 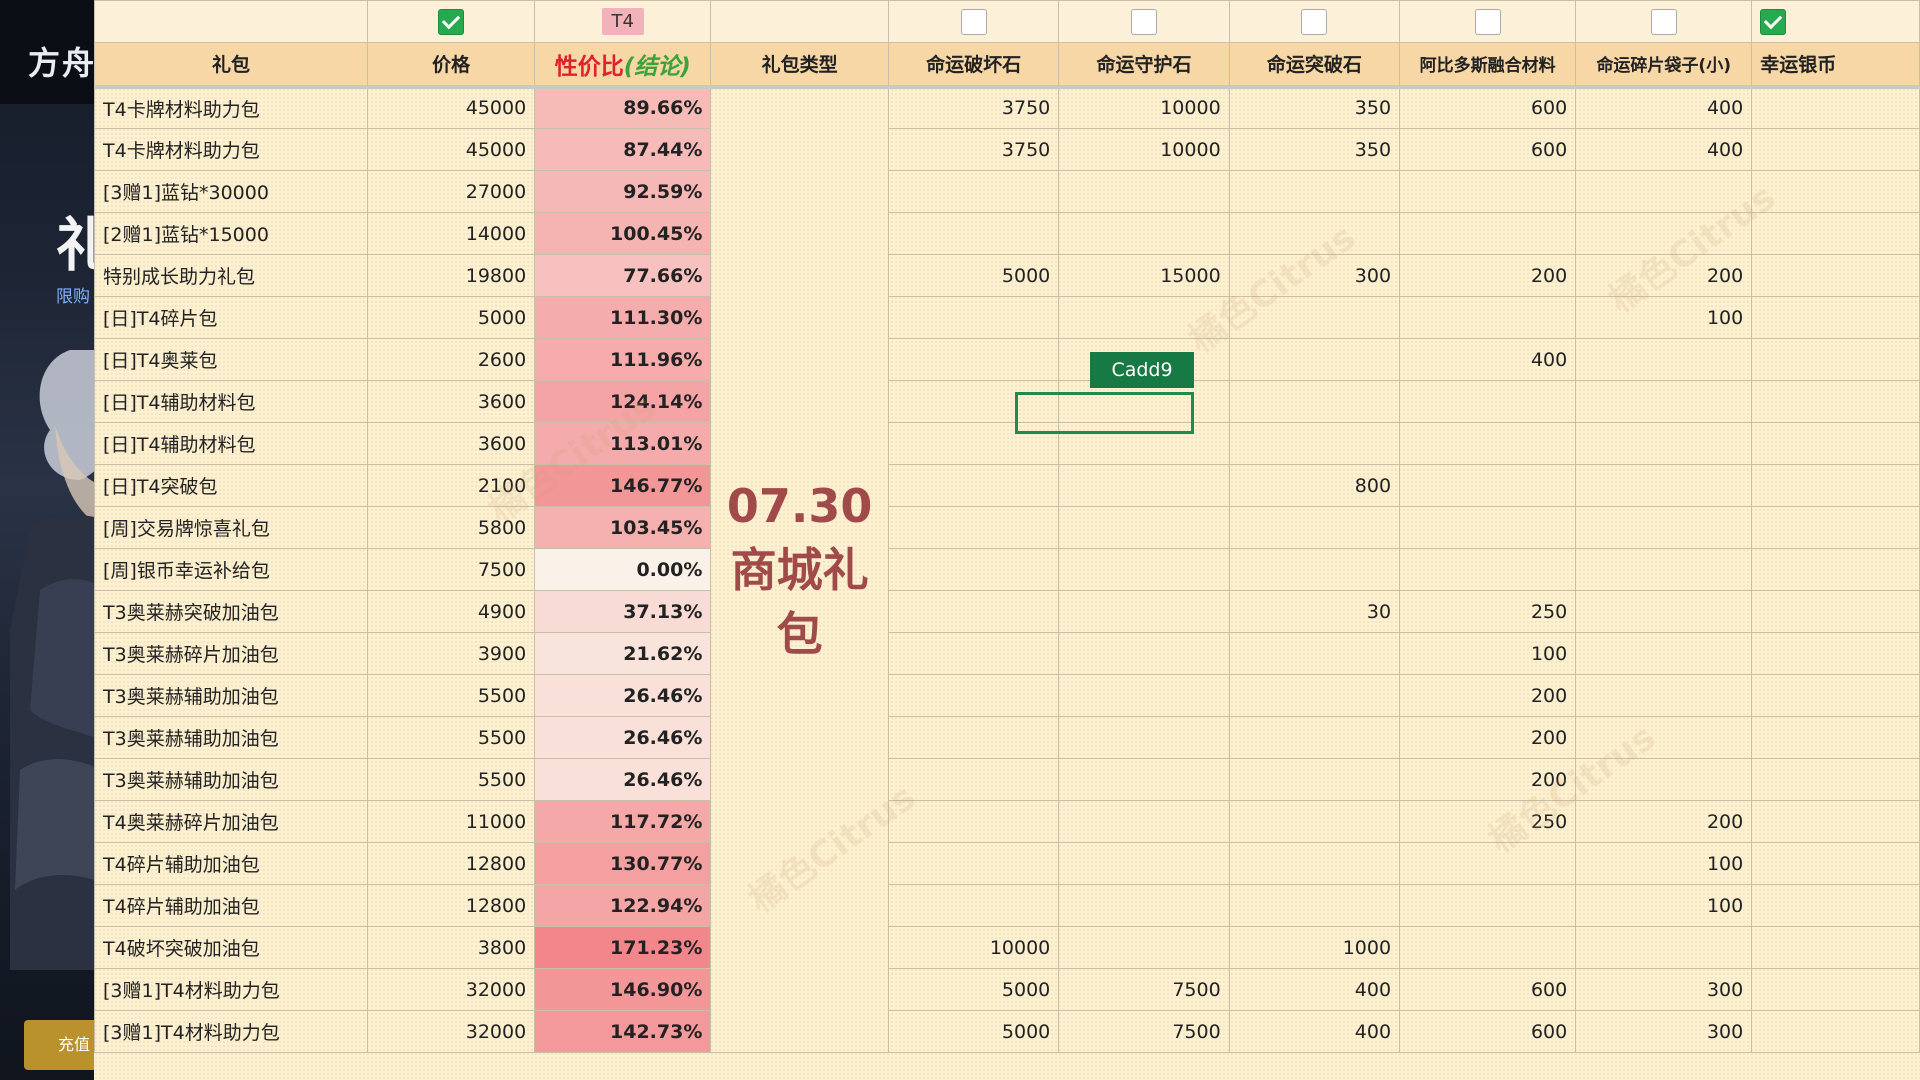 What do you see at coordinates (623, 107) in the screenshot?
I see `value-ratio-cell: 89.66%` at bounding box center [623, 107].